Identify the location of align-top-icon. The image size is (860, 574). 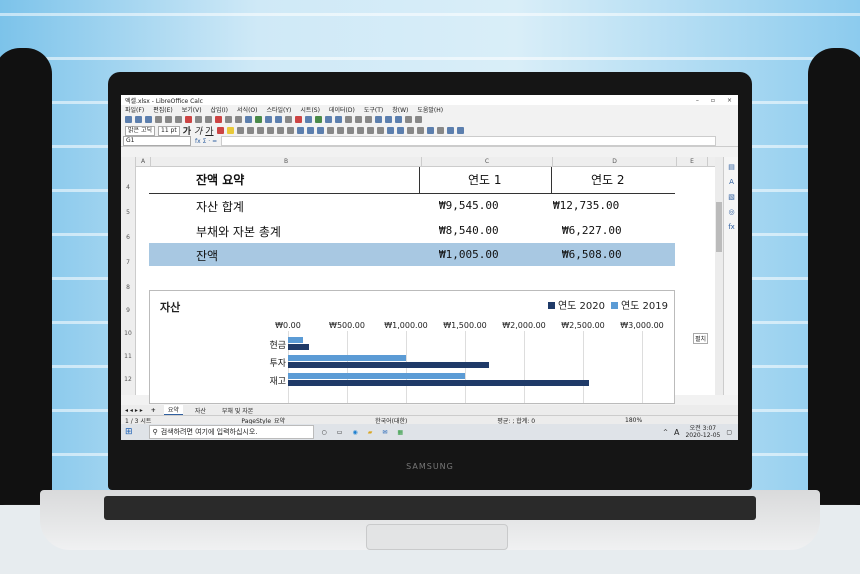
(300, 130).